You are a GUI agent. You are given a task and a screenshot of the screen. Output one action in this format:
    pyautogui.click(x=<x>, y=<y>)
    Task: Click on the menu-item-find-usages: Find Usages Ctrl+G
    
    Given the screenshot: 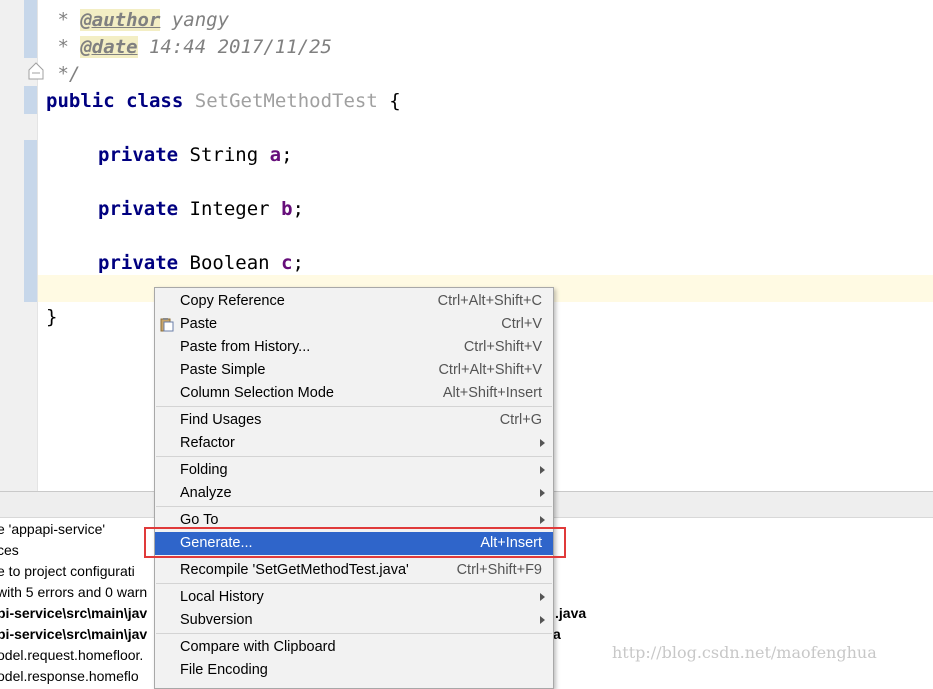 What is the action you would take?
    pyautogui.click(x=354, y=420)
    